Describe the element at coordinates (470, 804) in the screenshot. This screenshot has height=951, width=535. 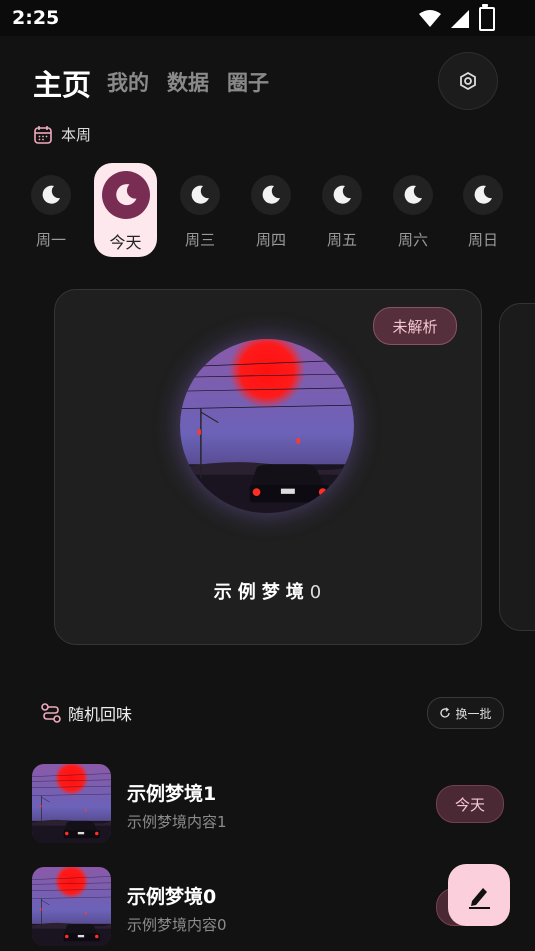
I see `date-tag: 今天` at that location.